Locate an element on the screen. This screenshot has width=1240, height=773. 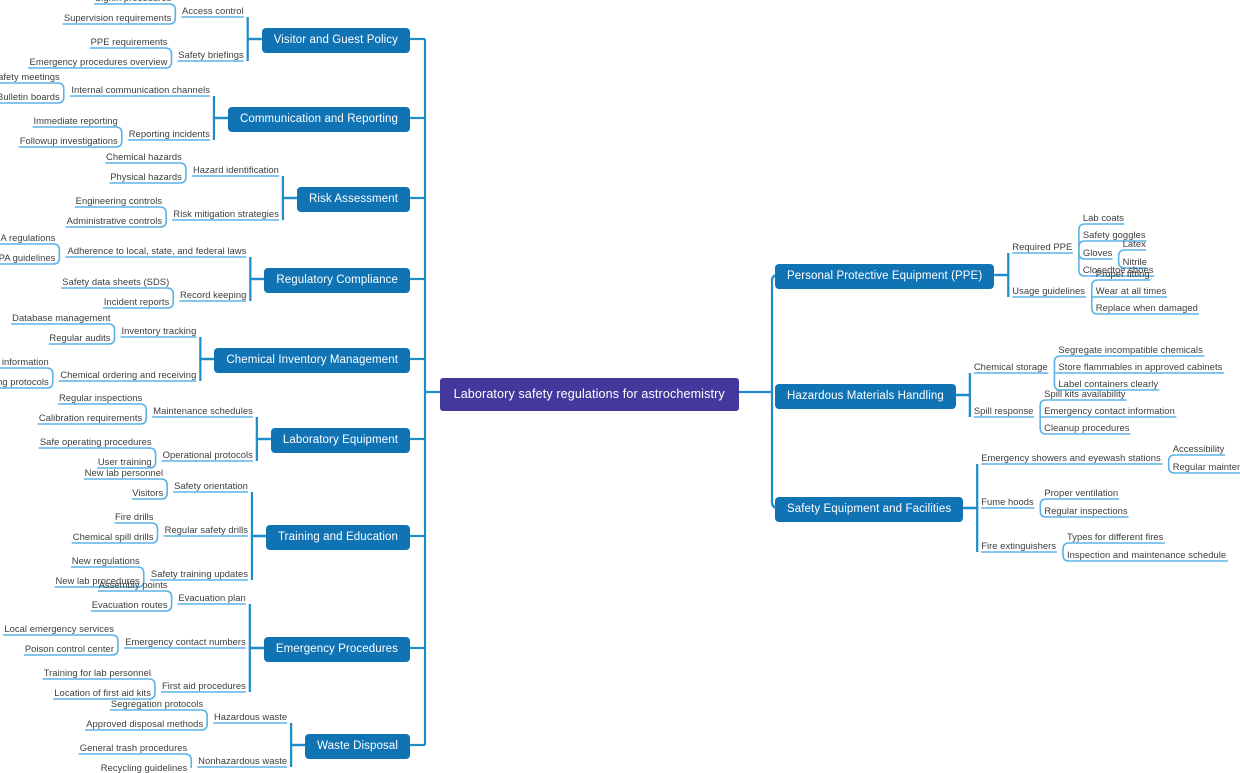
leaf-label: Emergency procedures overview is located at coordinates (98, 61).